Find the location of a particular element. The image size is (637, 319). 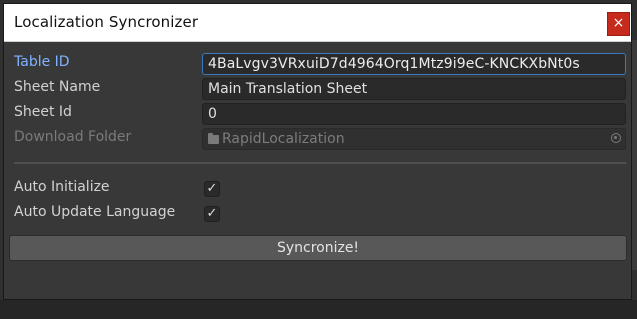

sheet-name-label: Sheet Name is located at coordinates (57, 87).